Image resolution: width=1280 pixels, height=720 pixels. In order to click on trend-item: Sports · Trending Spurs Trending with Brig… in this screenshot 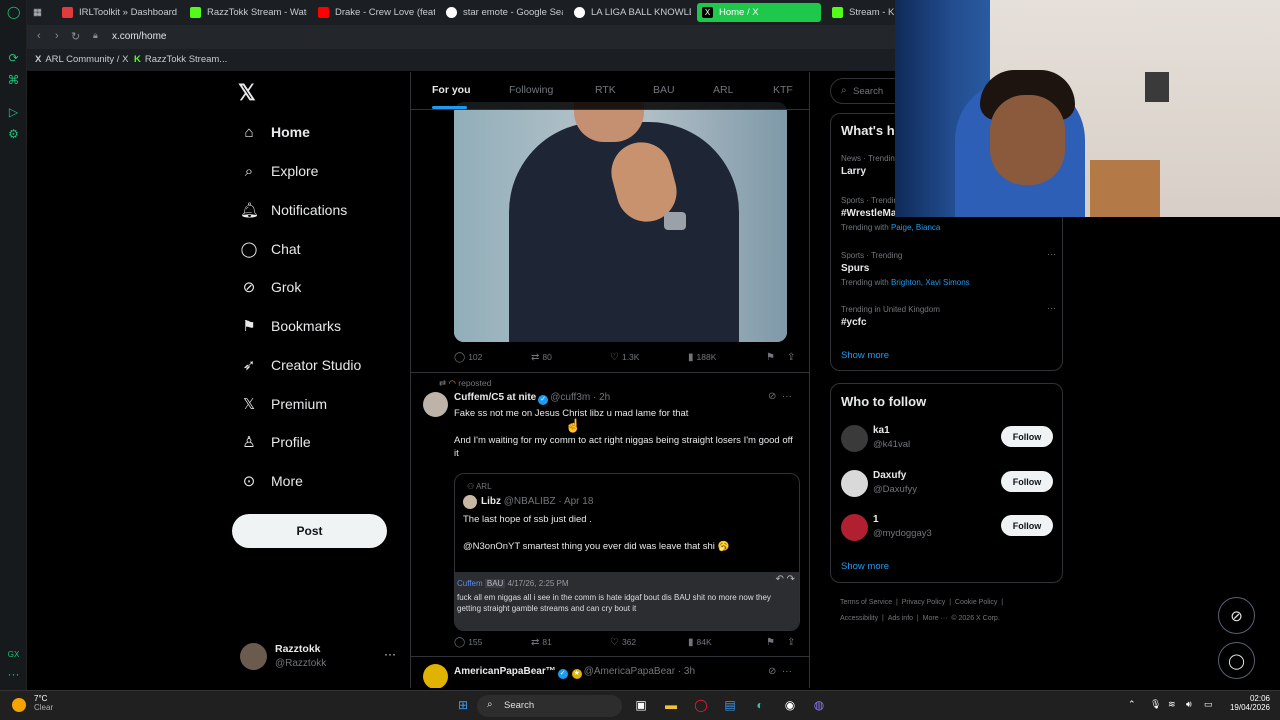, I will do `click(948, 268)`.